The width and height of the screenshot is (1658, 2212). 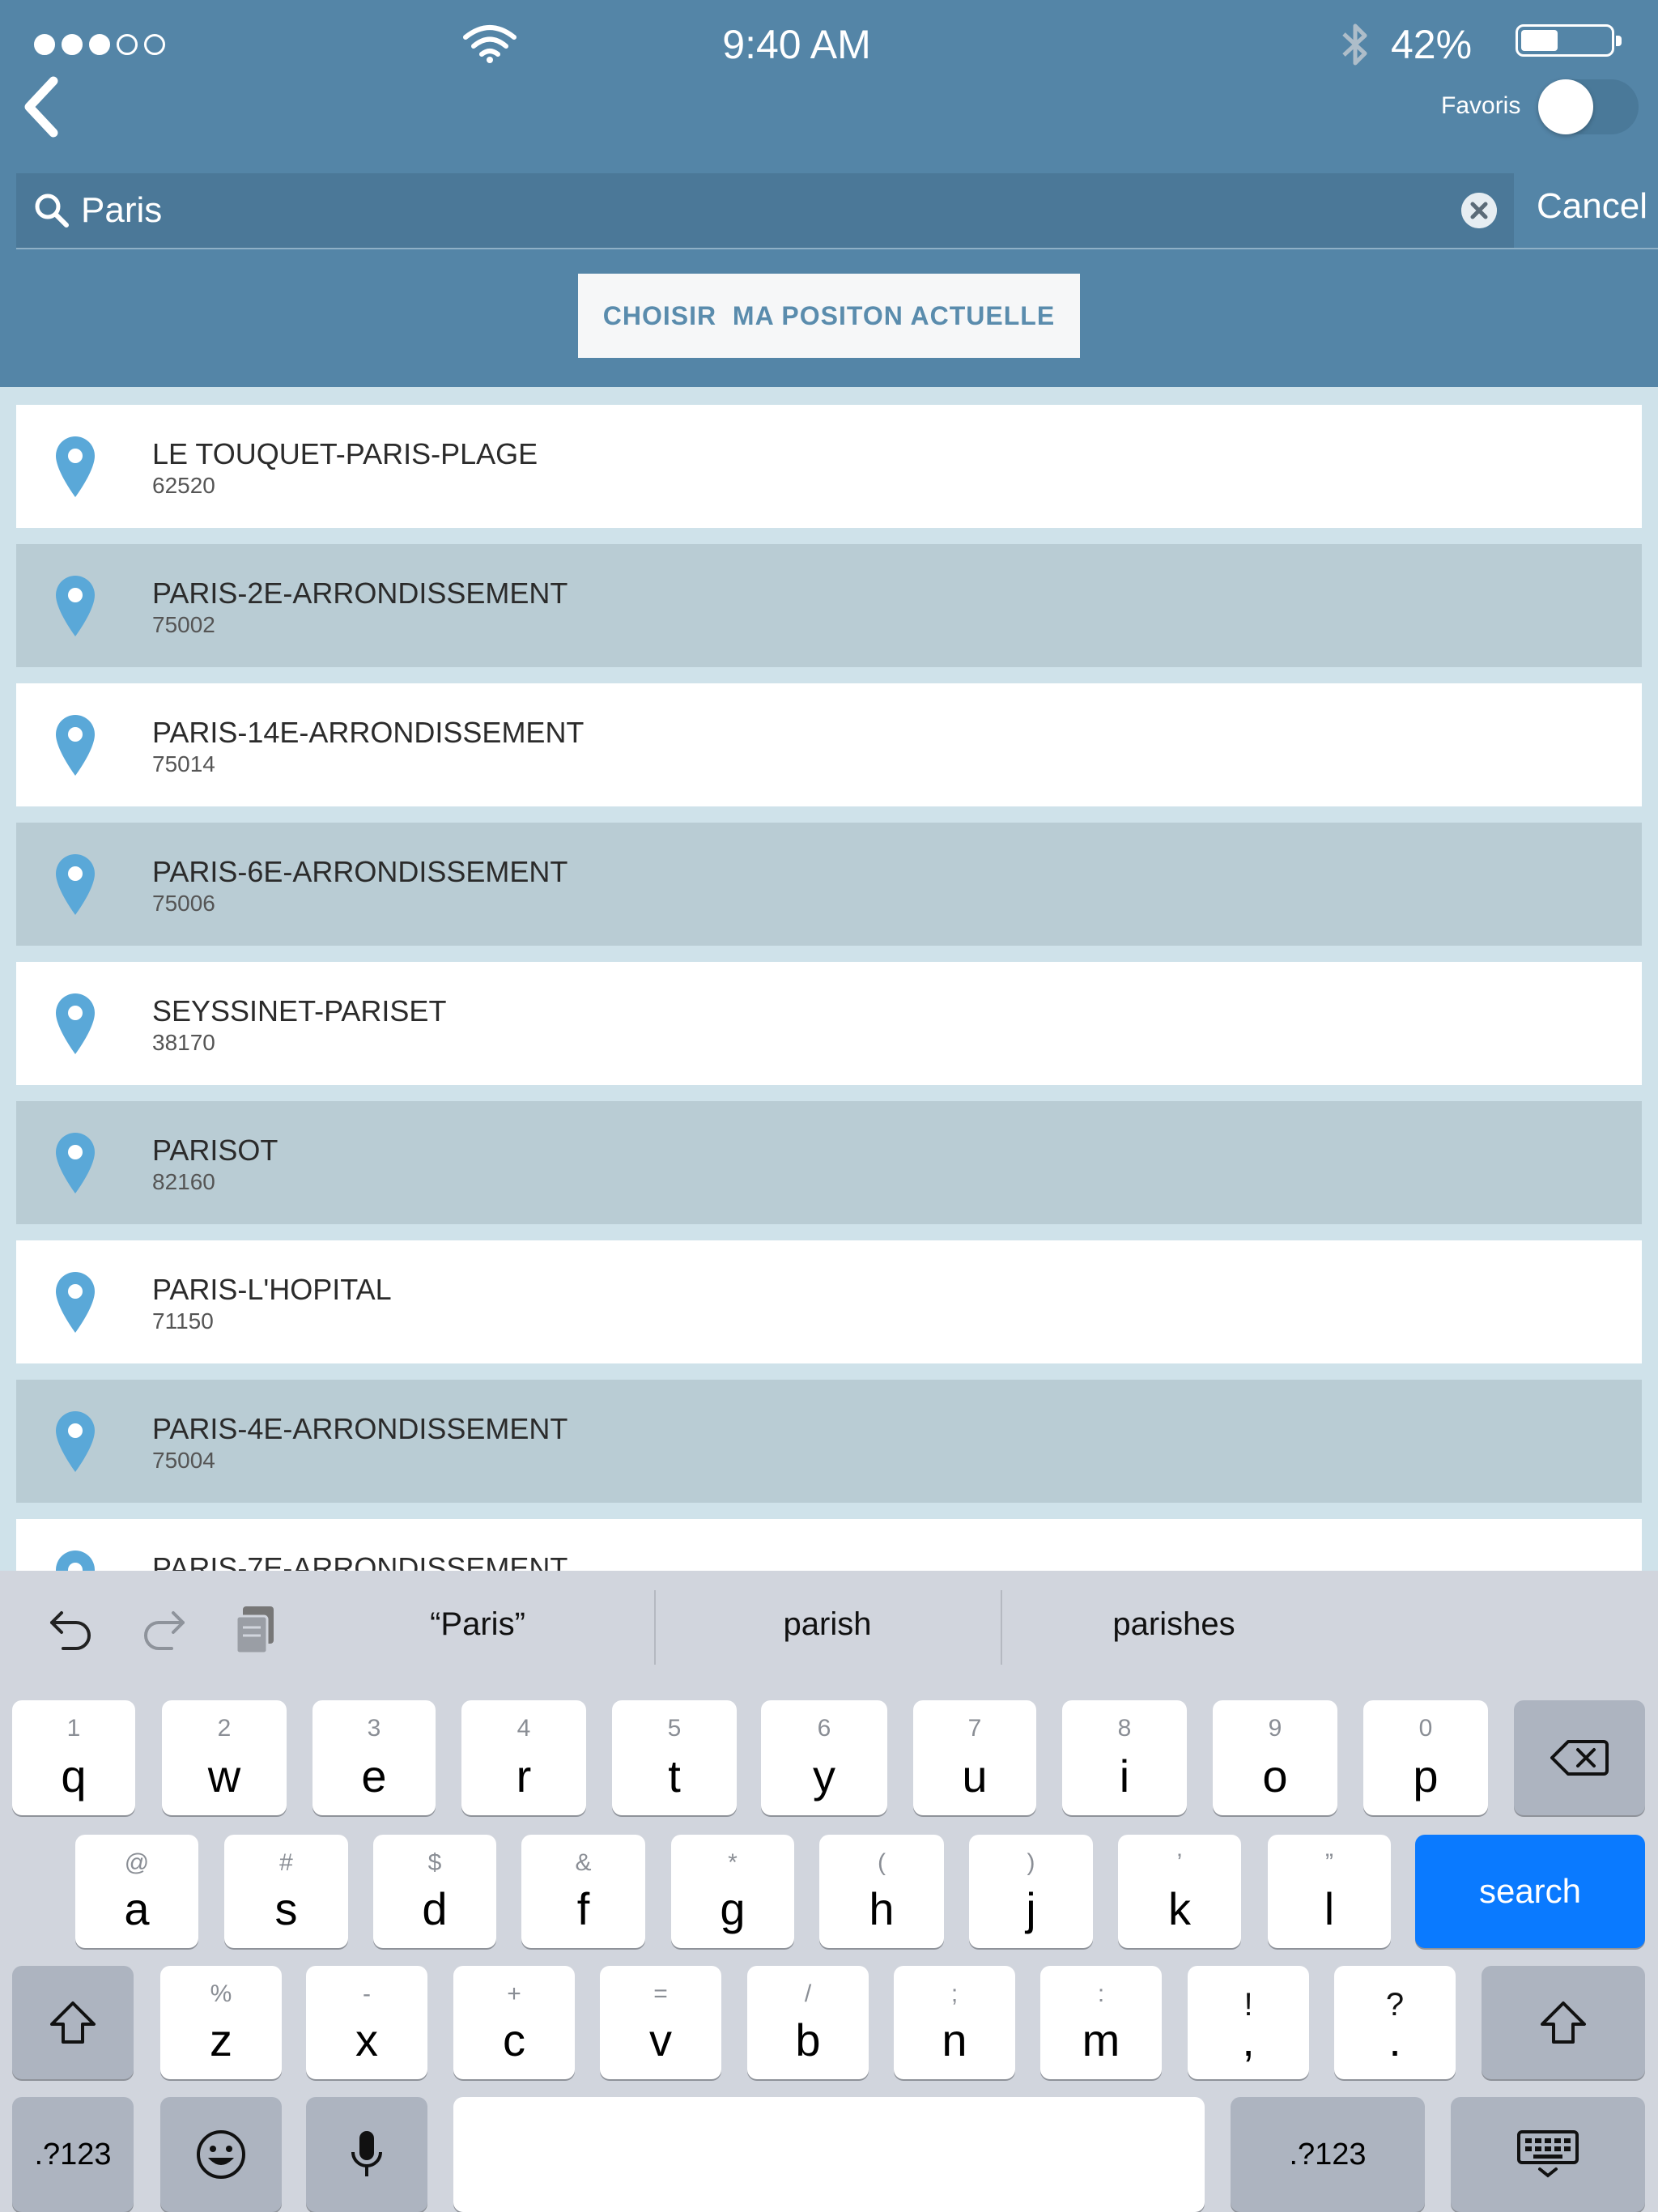 I want to click on result-name: SEYSSINET-PARISET, so click(x=299, y=1011).